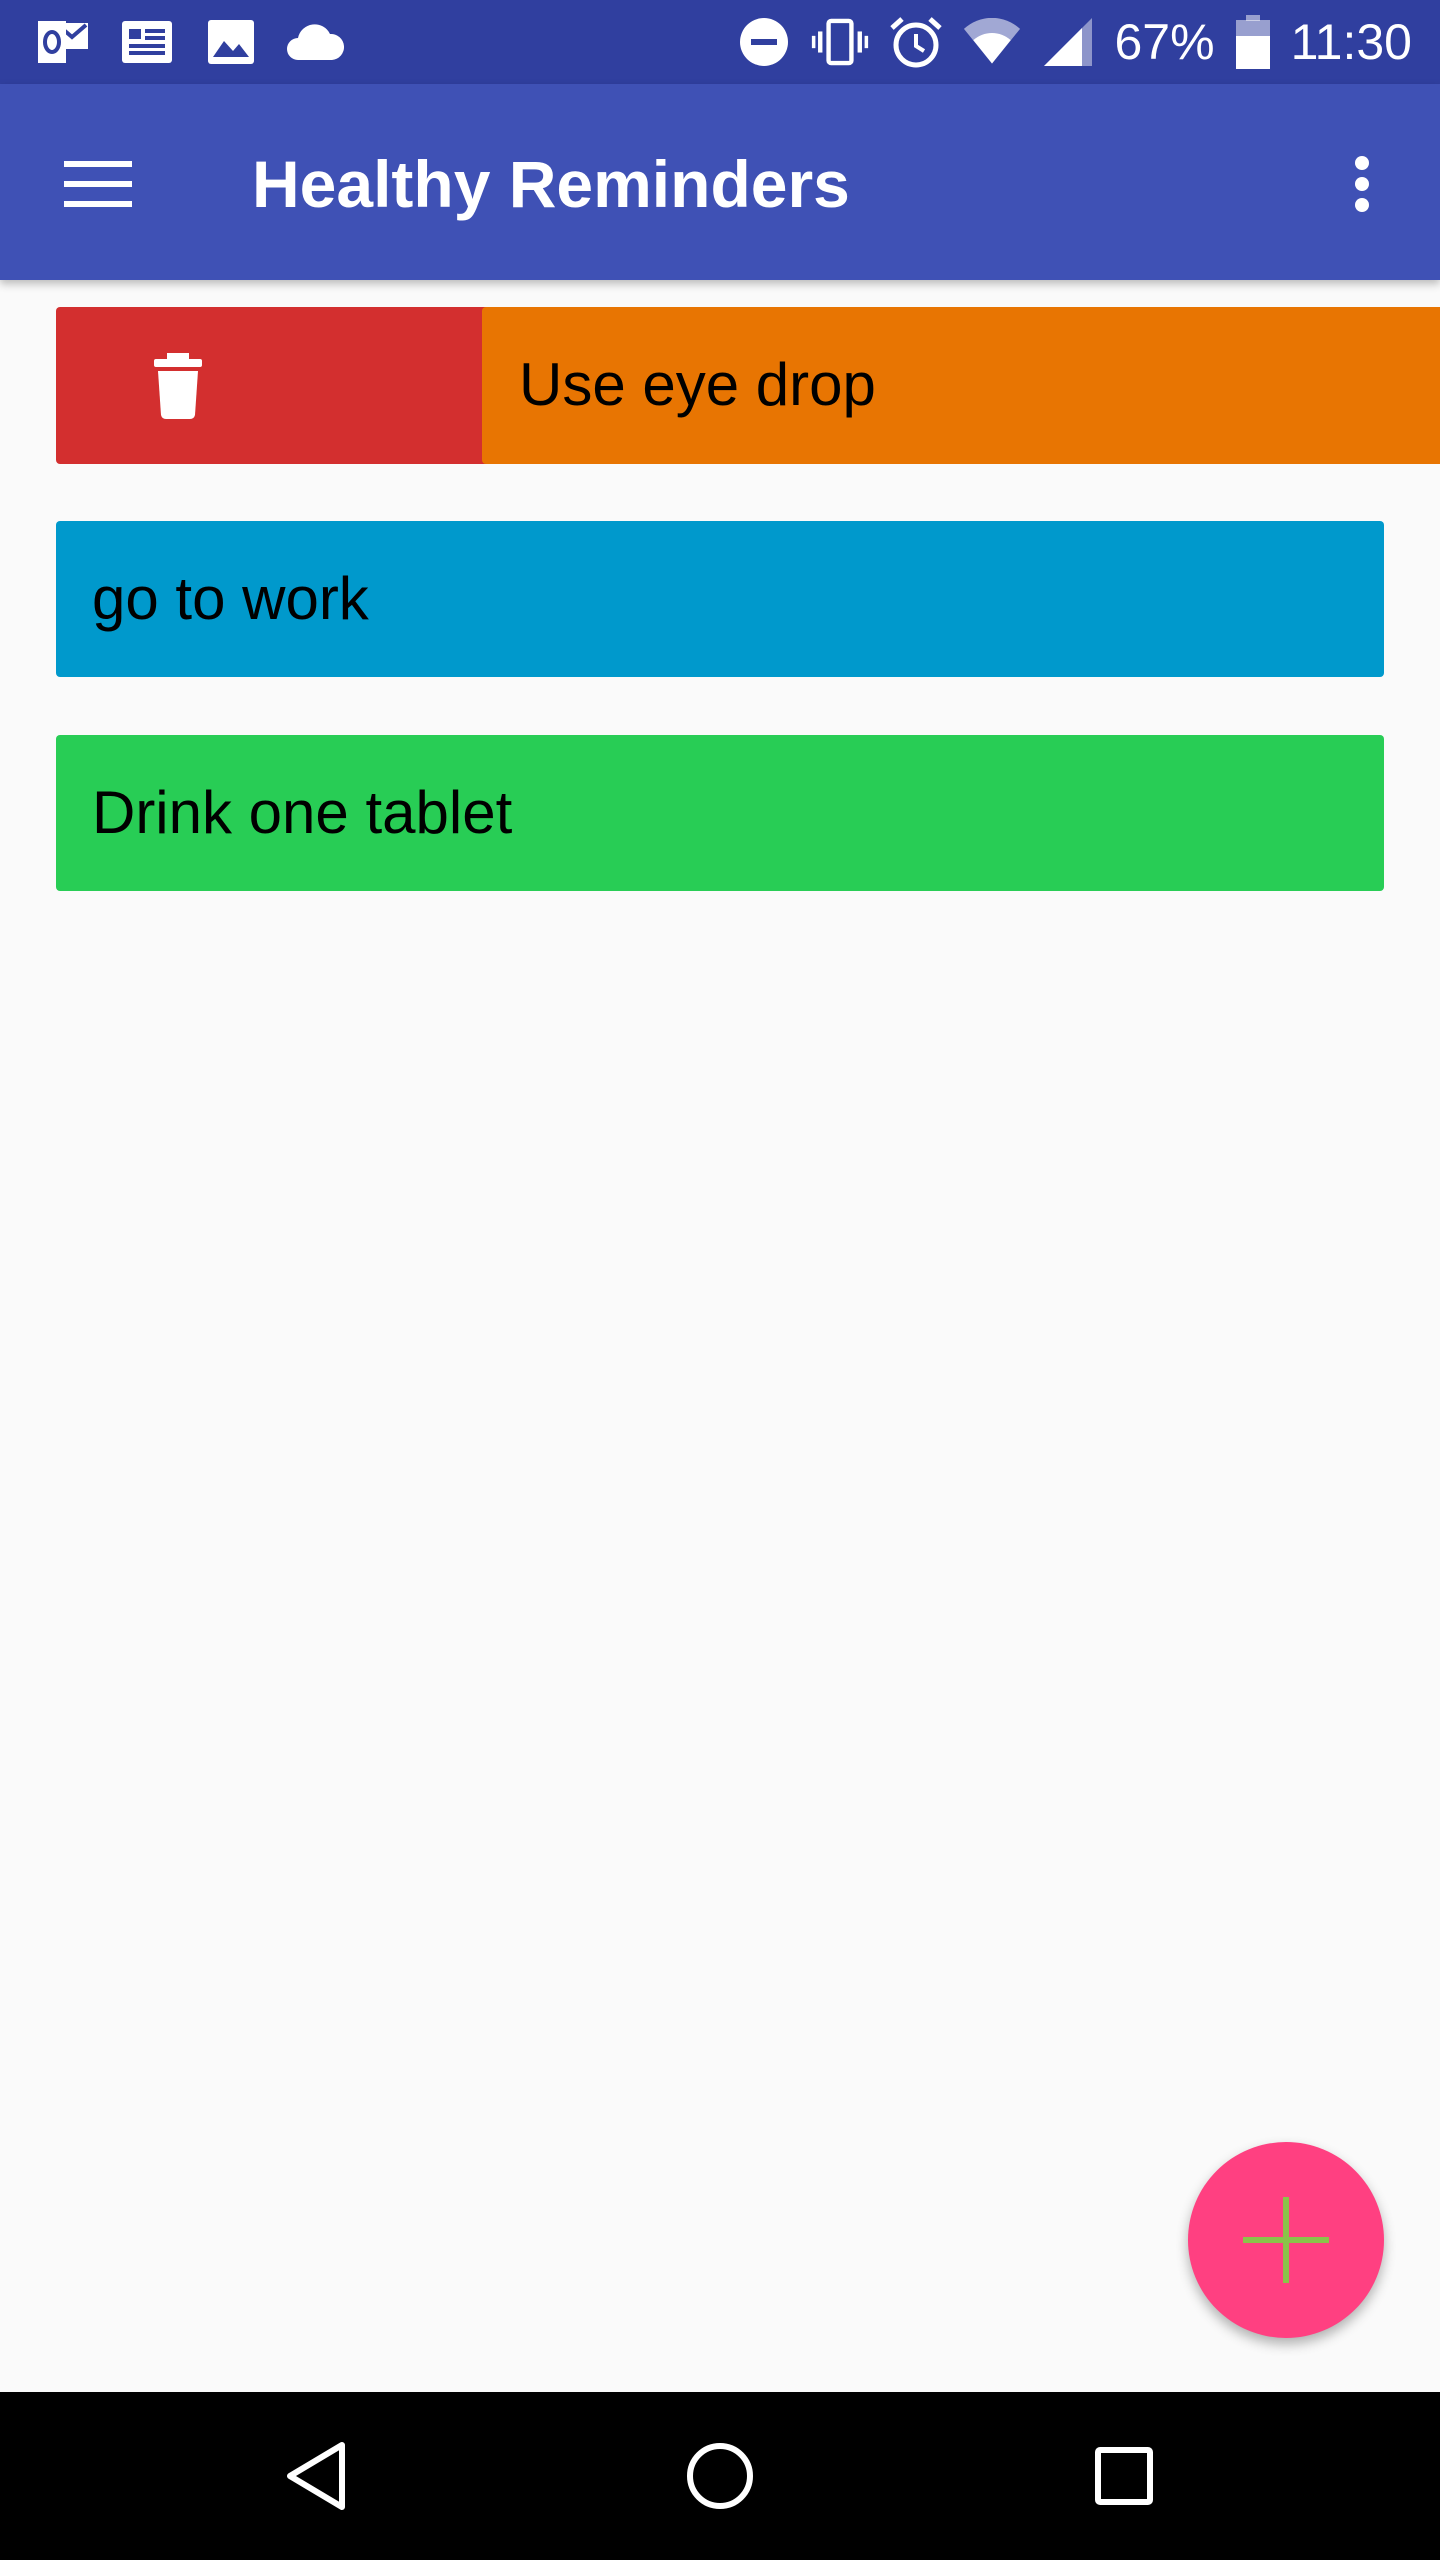 The image size is (1440, 2560). What do you see at coordinates (720, 599) in the screenshot?
I see `reminder-card: go to work` at bounding box center [720, 599].